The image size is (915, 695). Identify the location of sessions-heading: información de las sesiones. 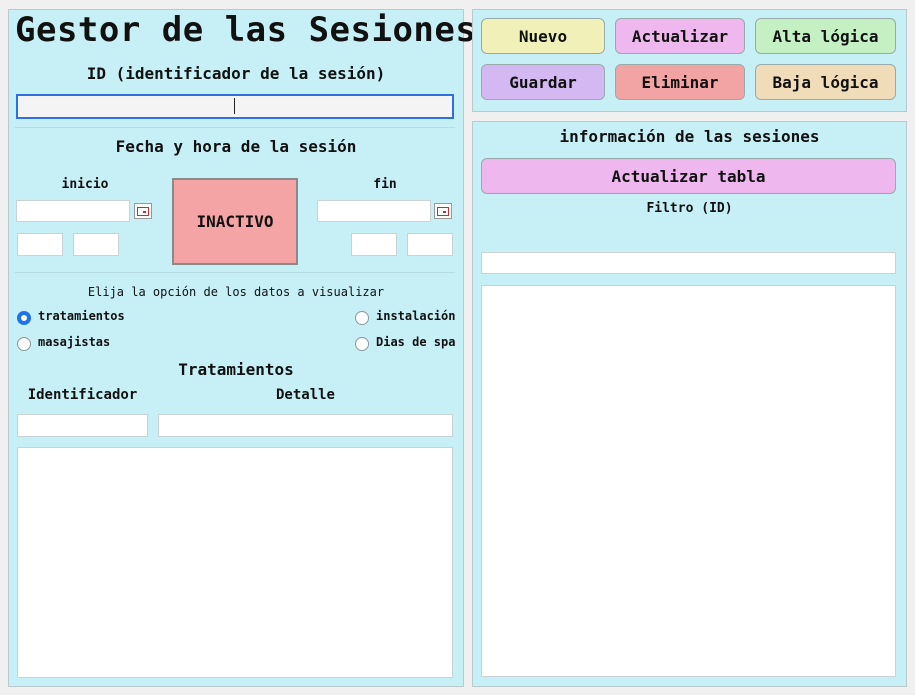
(689, 136).